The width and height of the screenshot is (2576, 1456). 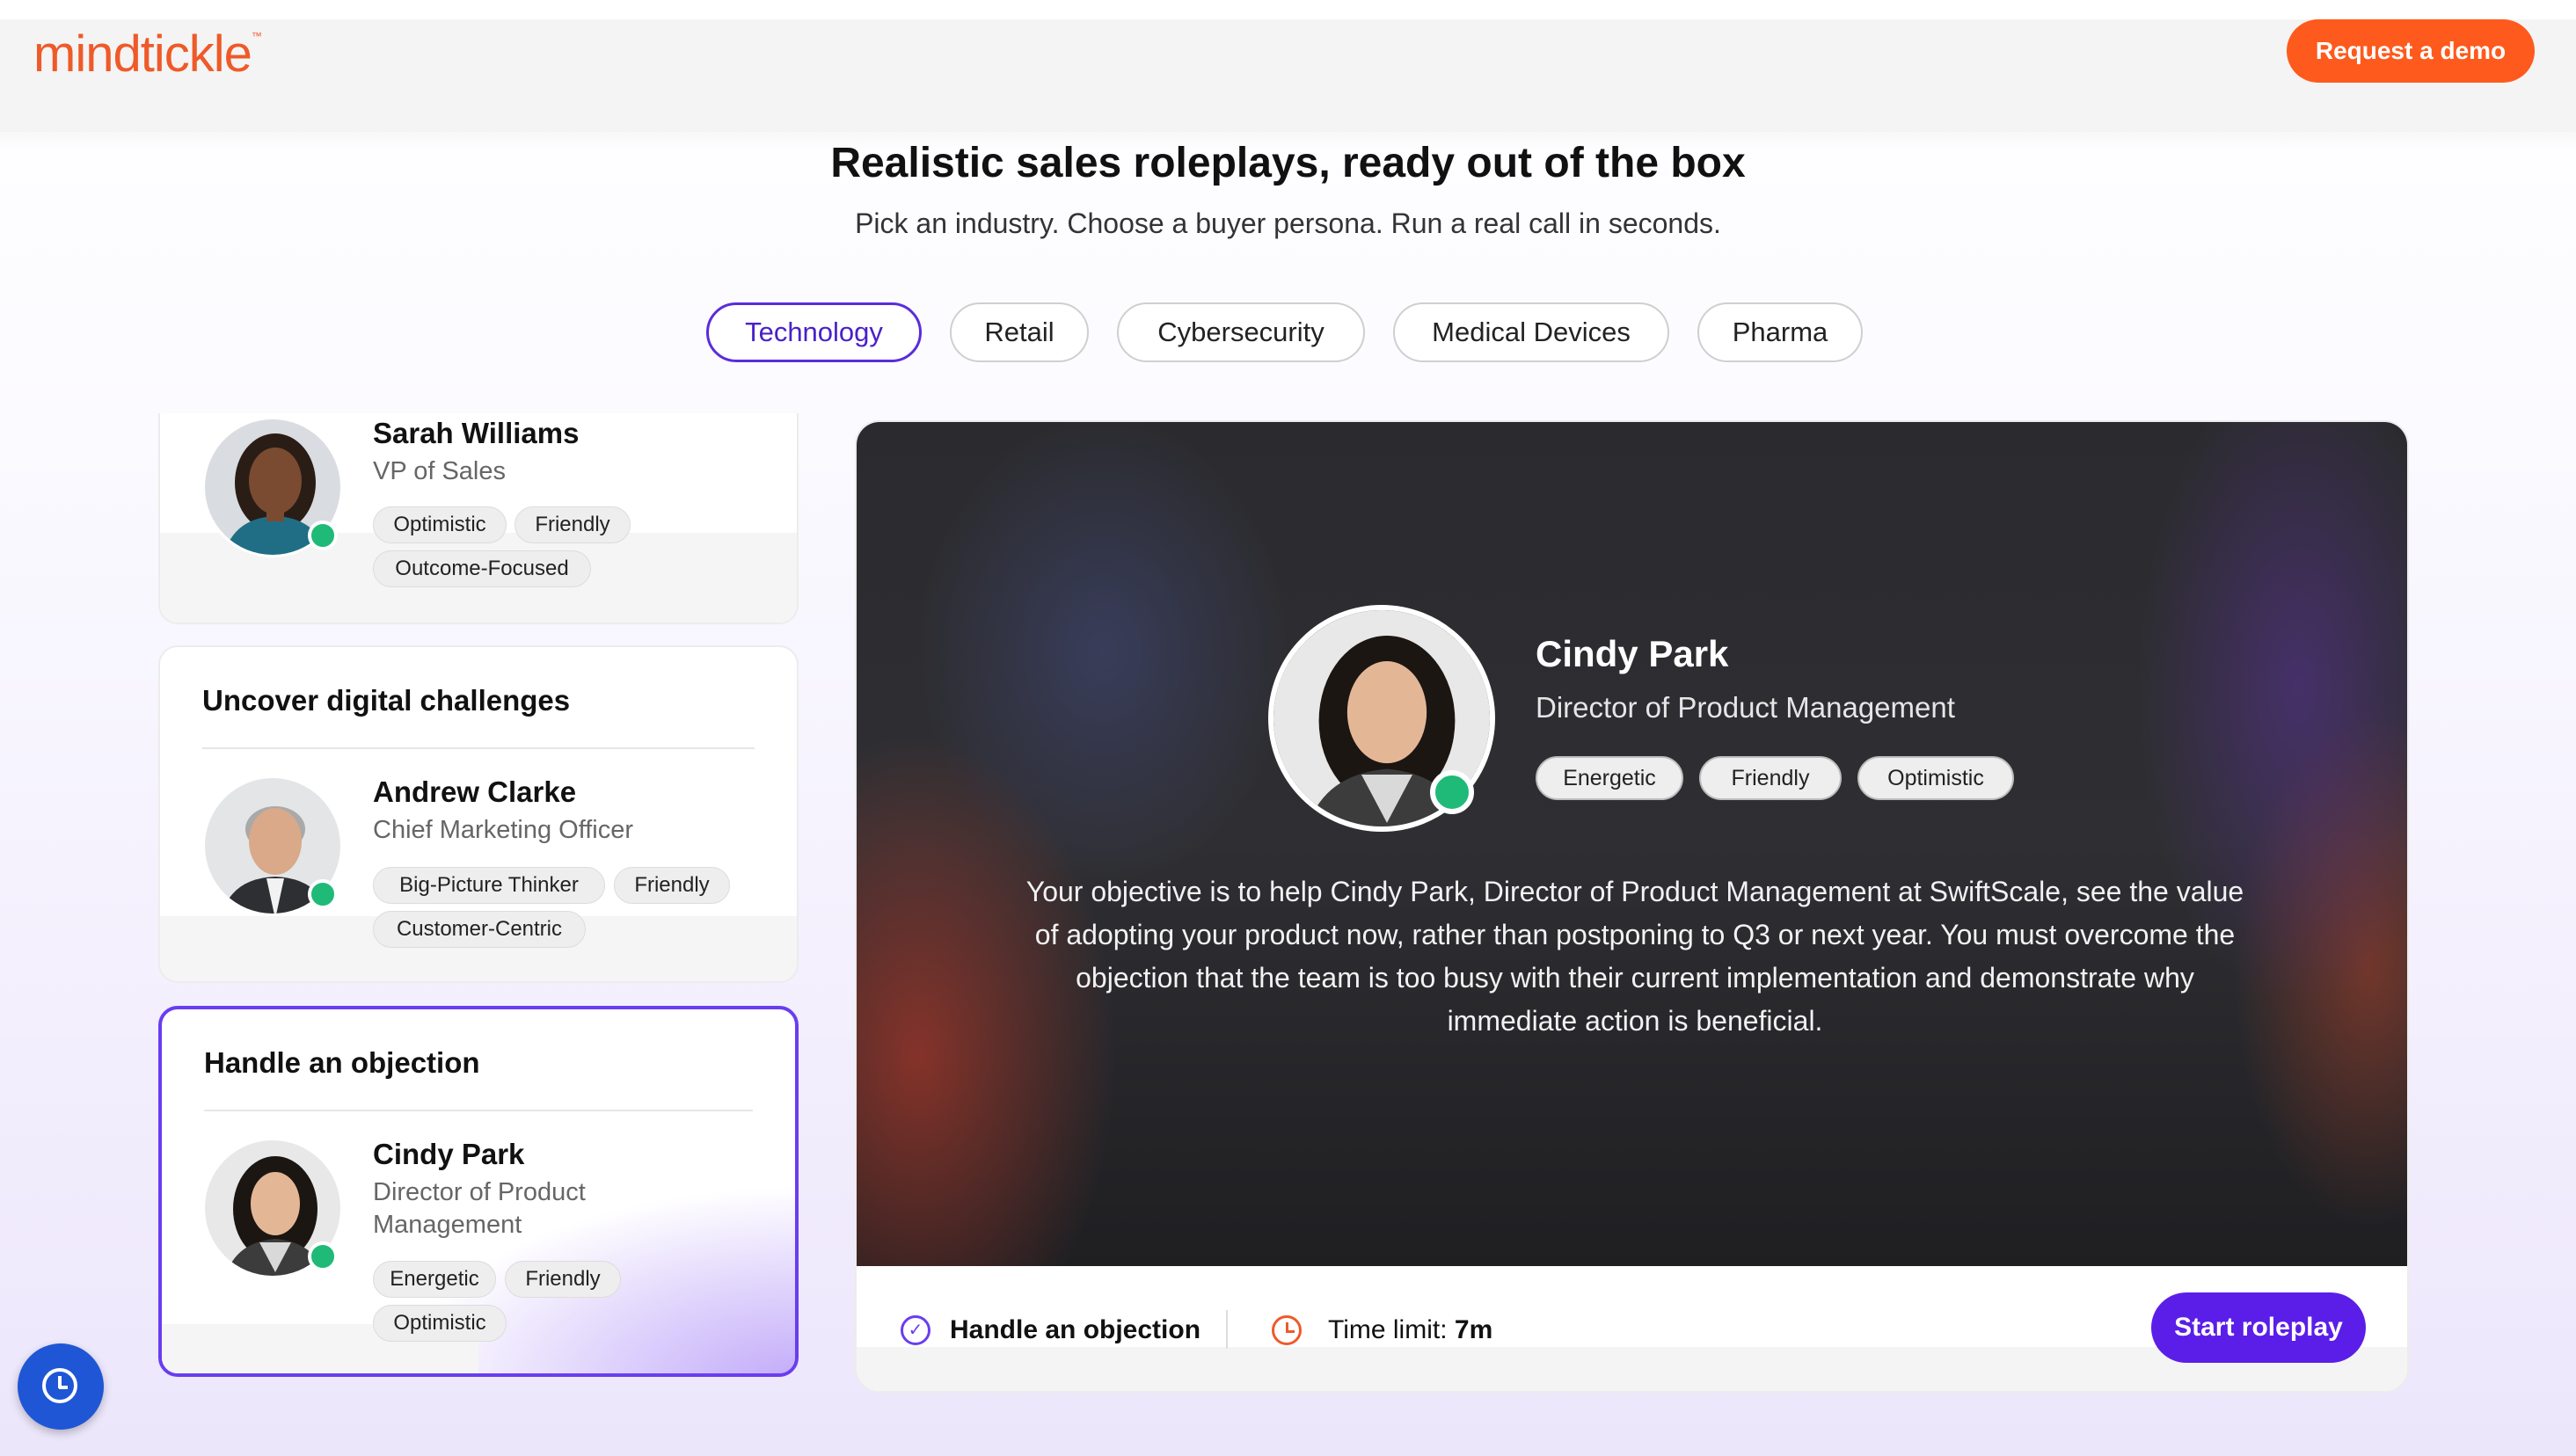 I want to click on footer-divider, so click(x=1227, y=1329).